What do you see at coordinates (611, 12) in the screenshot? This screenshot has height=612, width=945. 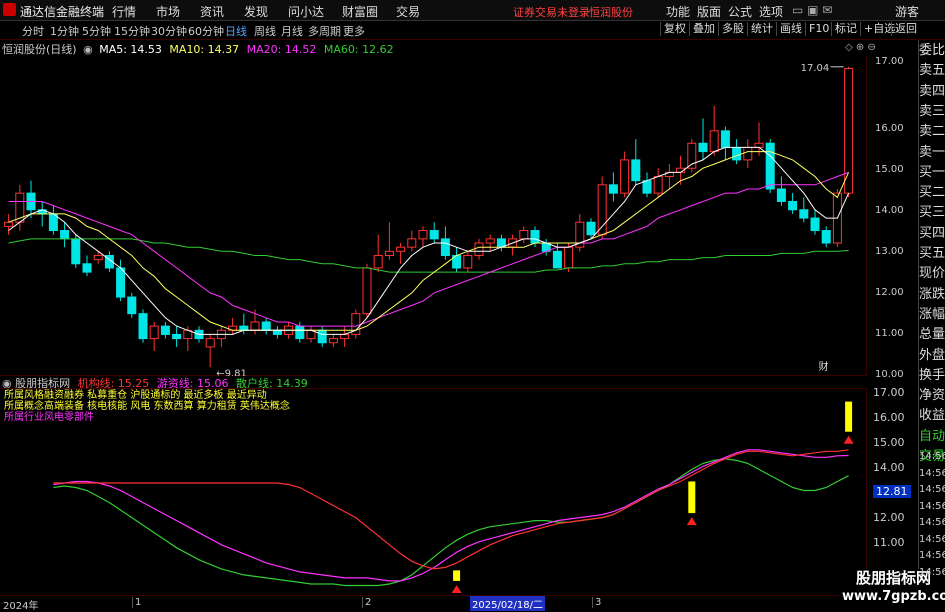 I see `top-stock-name: 恒润股份` at bounding box center [611, 12].